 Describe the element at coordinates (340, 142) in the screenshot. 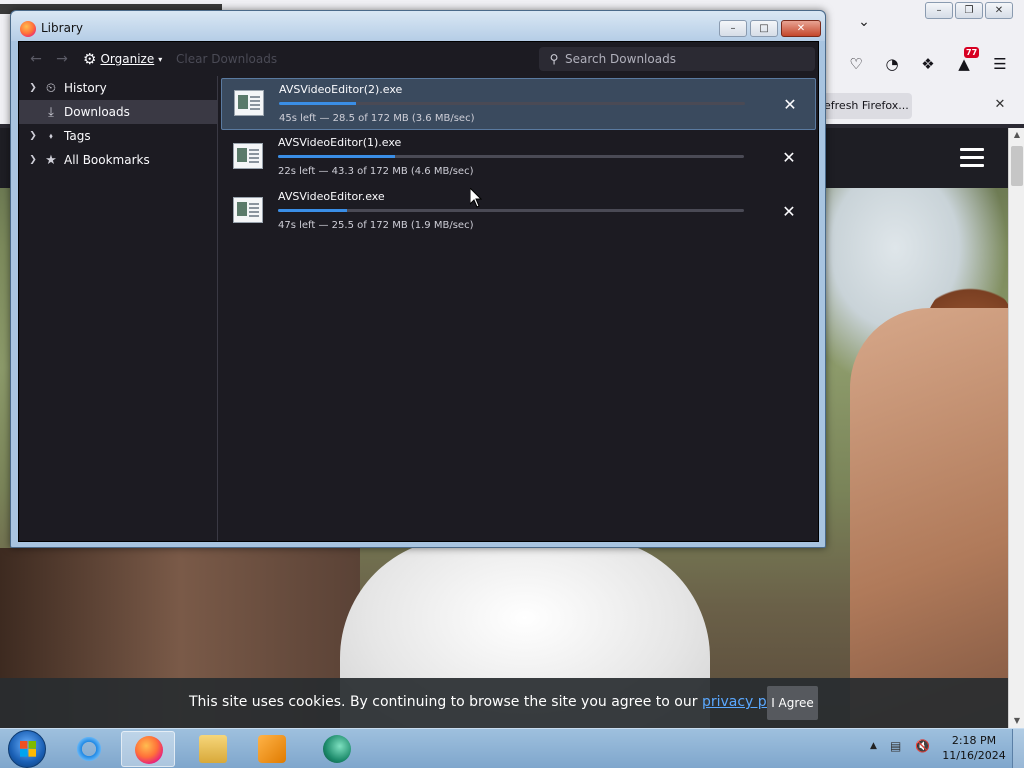

I see `download-filename: AVSVideoEditor(1).exe` at that location.